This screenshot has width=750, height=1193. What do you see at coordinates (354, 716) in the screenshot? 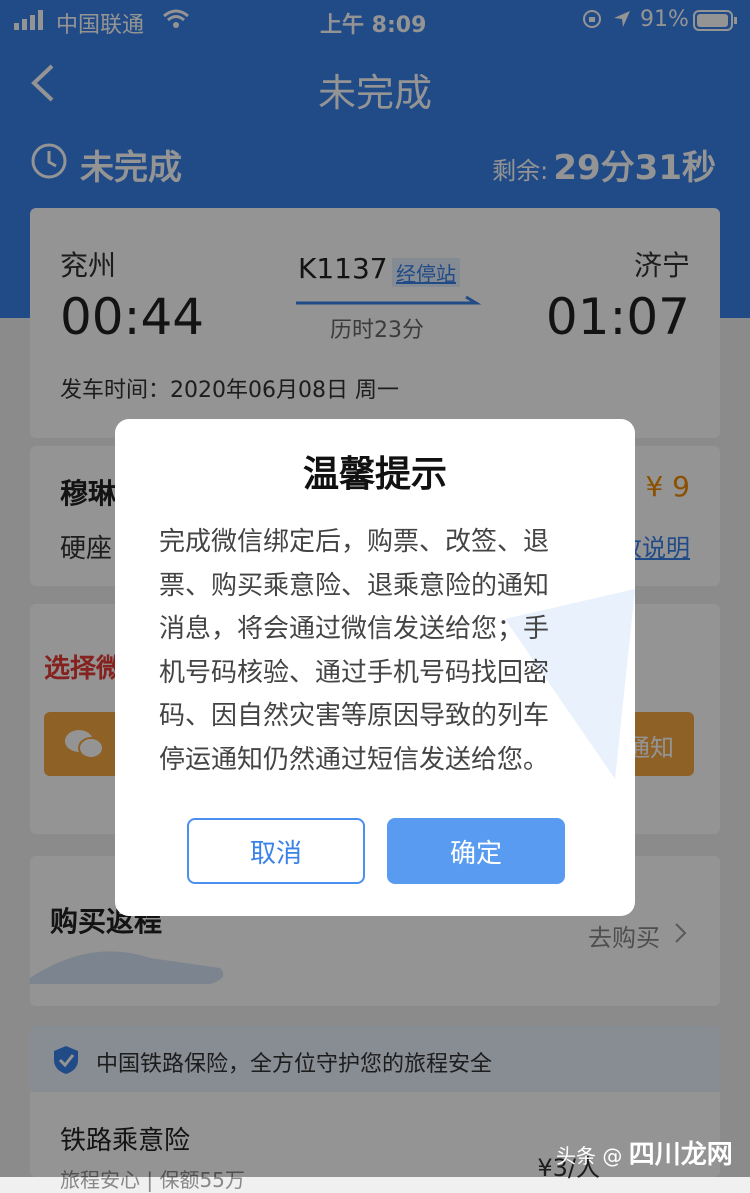
I see `dialog-line: 码、因自然灾害等原因导致的列车` at bounding box center [354, 716].